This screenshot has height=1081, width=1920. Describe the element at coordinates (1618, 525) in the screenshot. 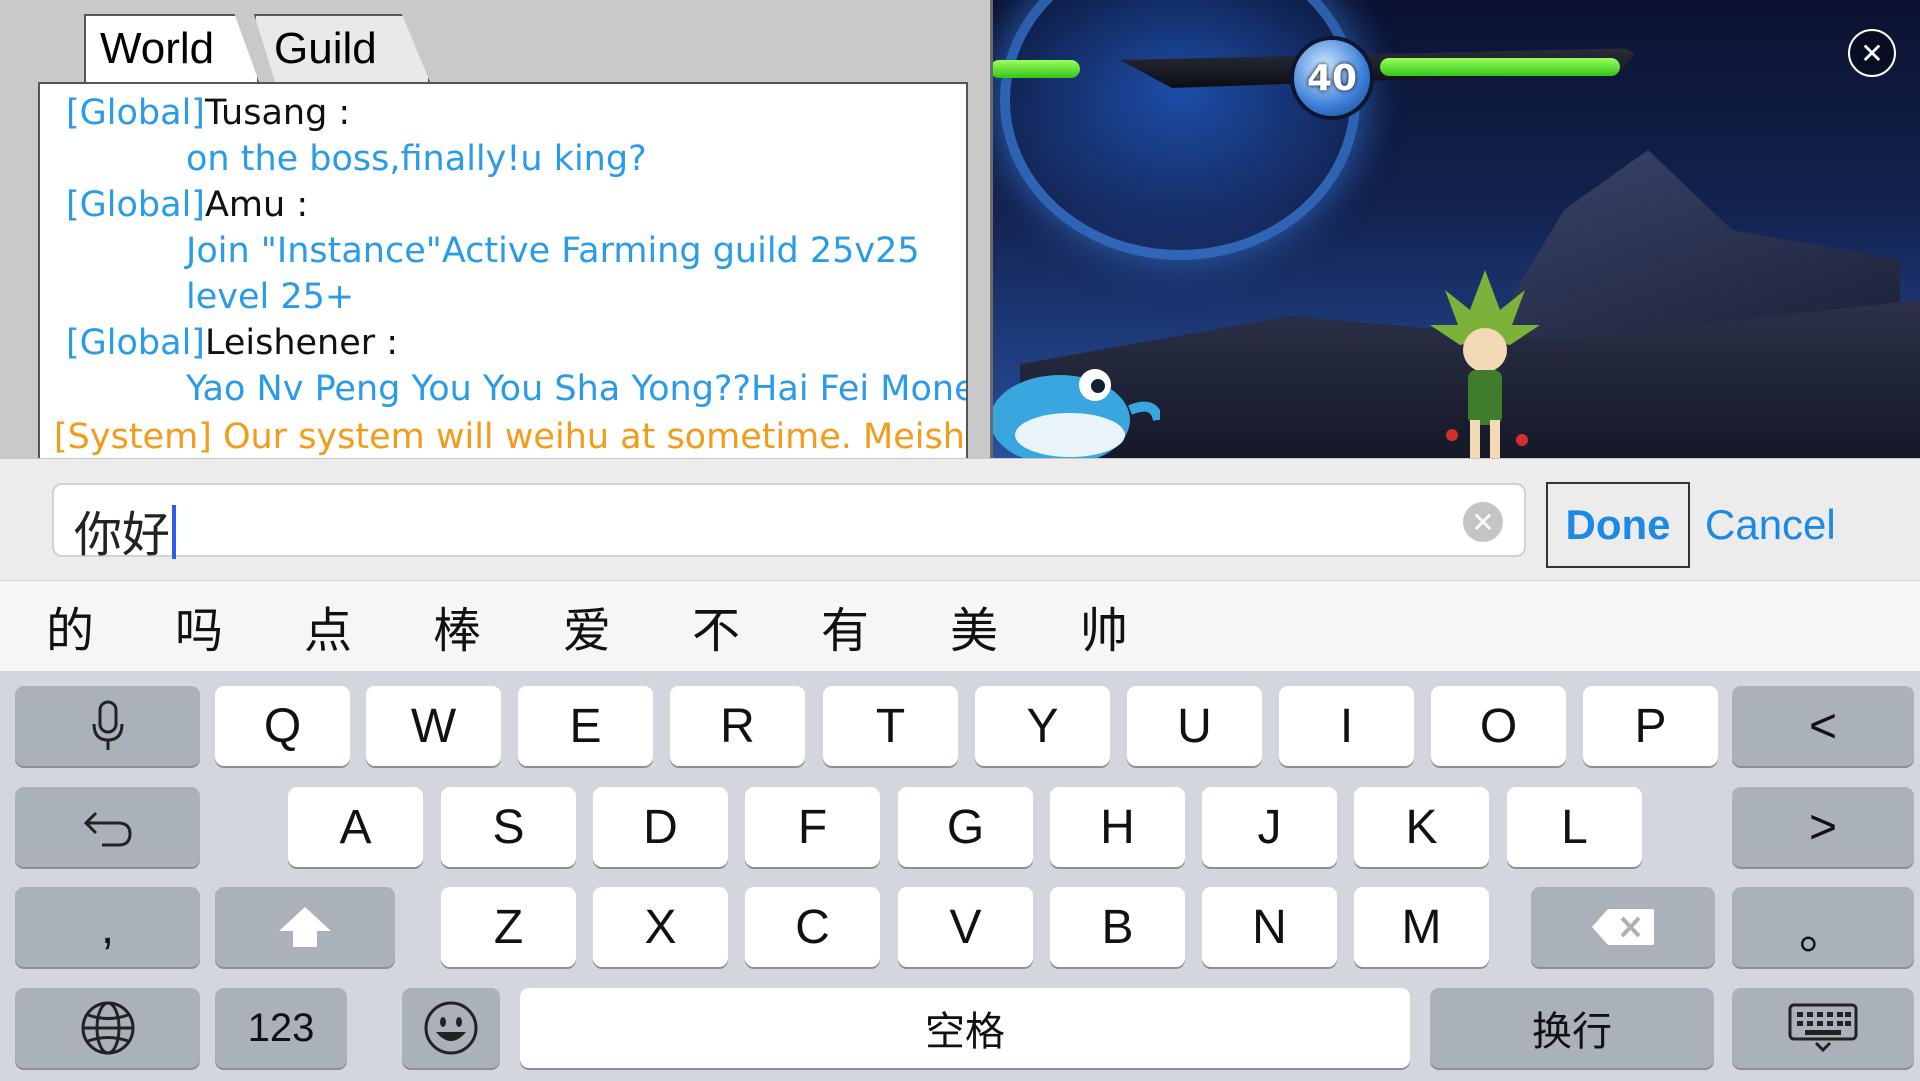

I see `done-button: Done` at that location.